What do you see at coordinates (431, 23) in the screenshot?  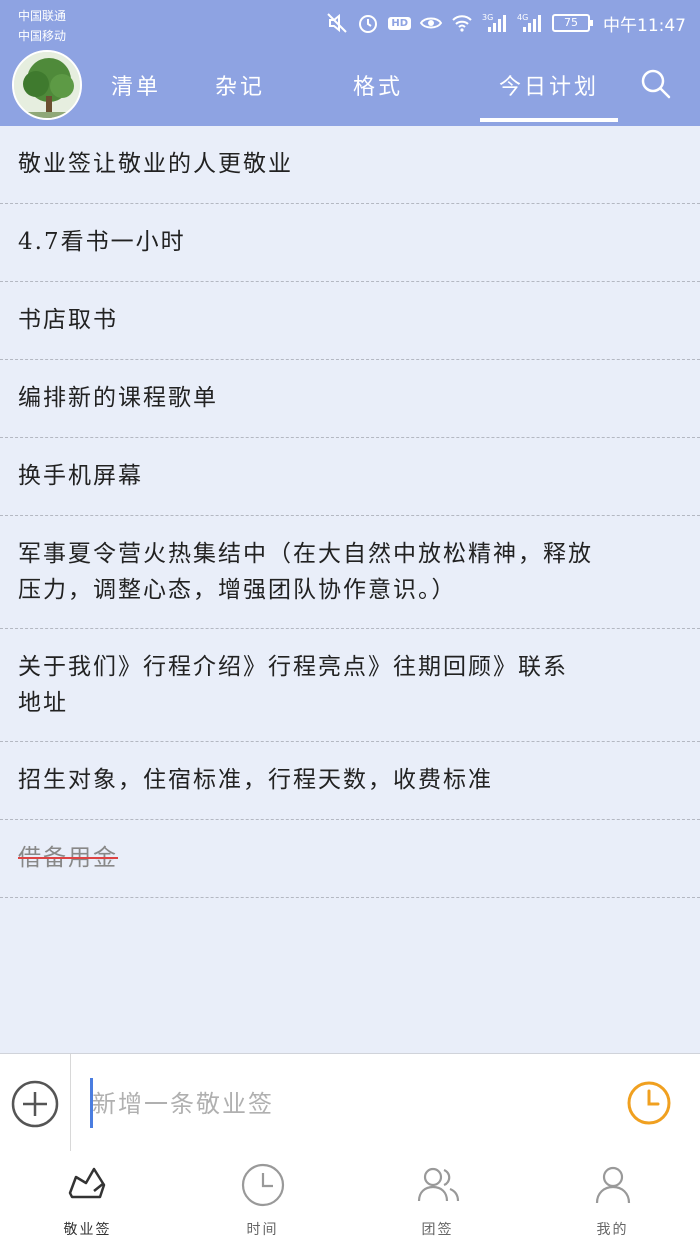 I see `eye-icon` at bounding box center [431, 23].